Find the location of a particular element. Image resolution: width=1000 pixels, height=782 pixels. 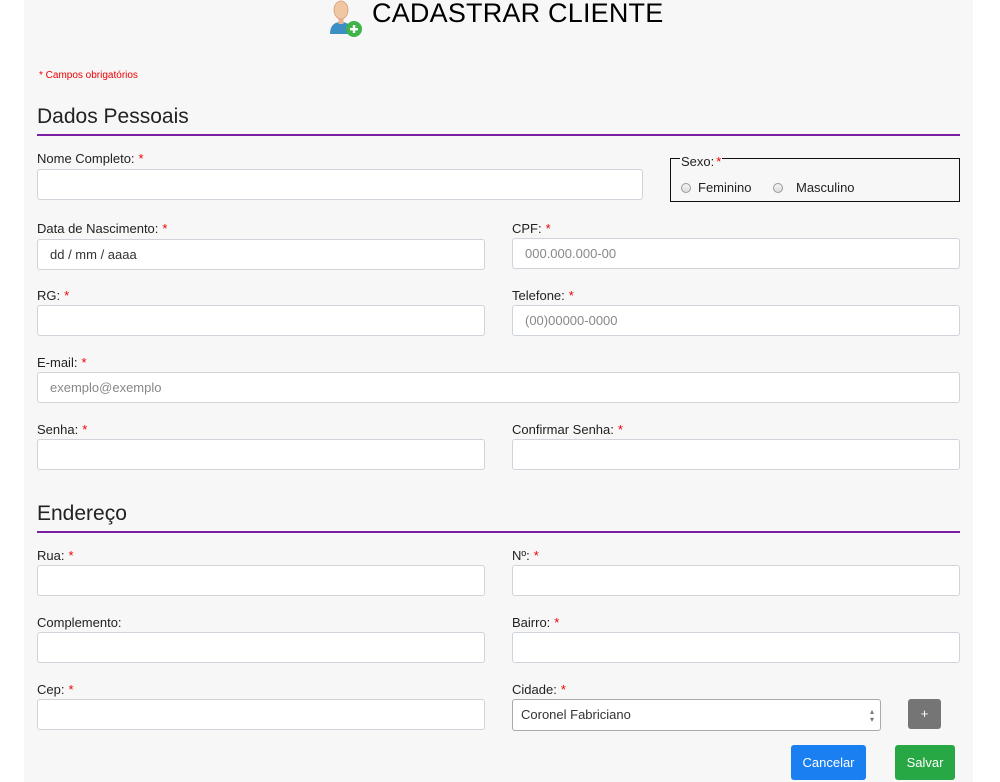

label-telefone: Telefone: * is located at coordinates (543, 295).